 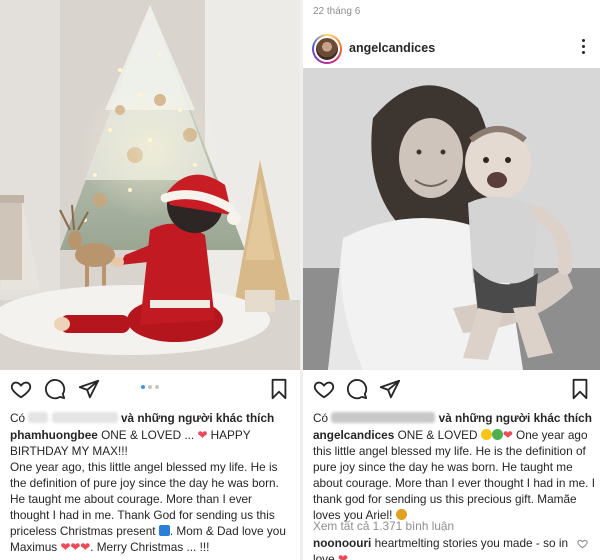 What do you see at coordinates (583, 48) in the screenshot?
I see `vertical-dots-icon` at bounding box center [583, 48].